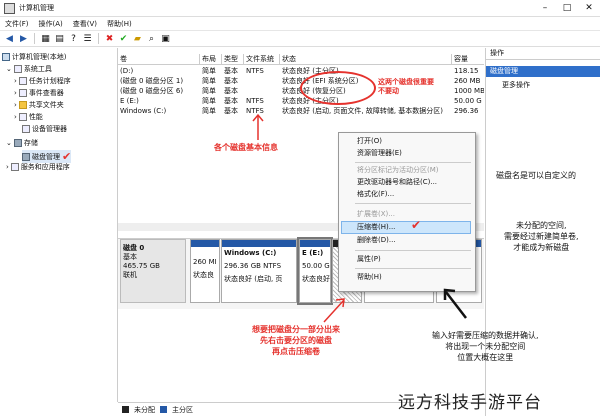  Describe the element at coordinates (255, 71) in the screenshot. I see `cell-filesystem: NTFS` at that location.